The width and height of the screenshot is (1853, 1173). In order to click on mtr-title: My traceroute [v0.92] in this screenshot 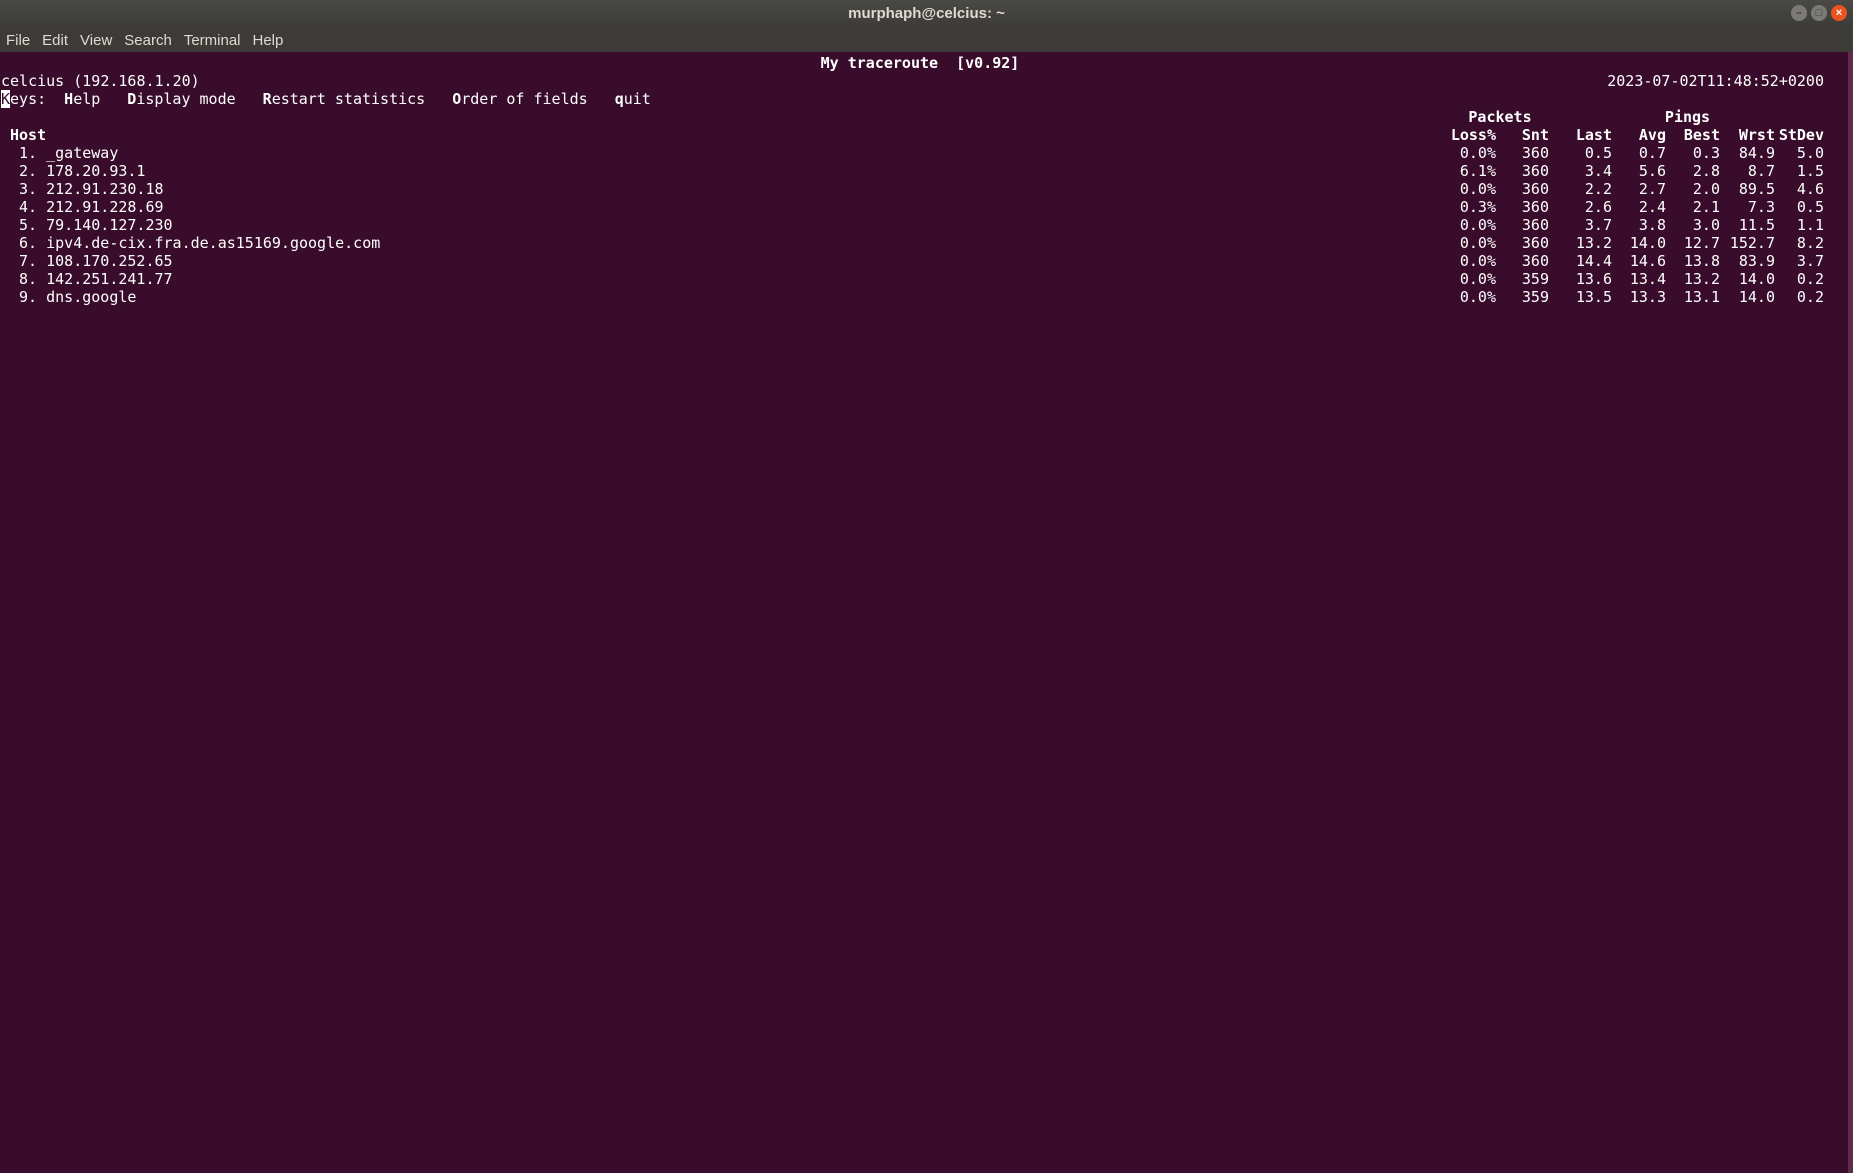, I will do `click(920, 63)`.